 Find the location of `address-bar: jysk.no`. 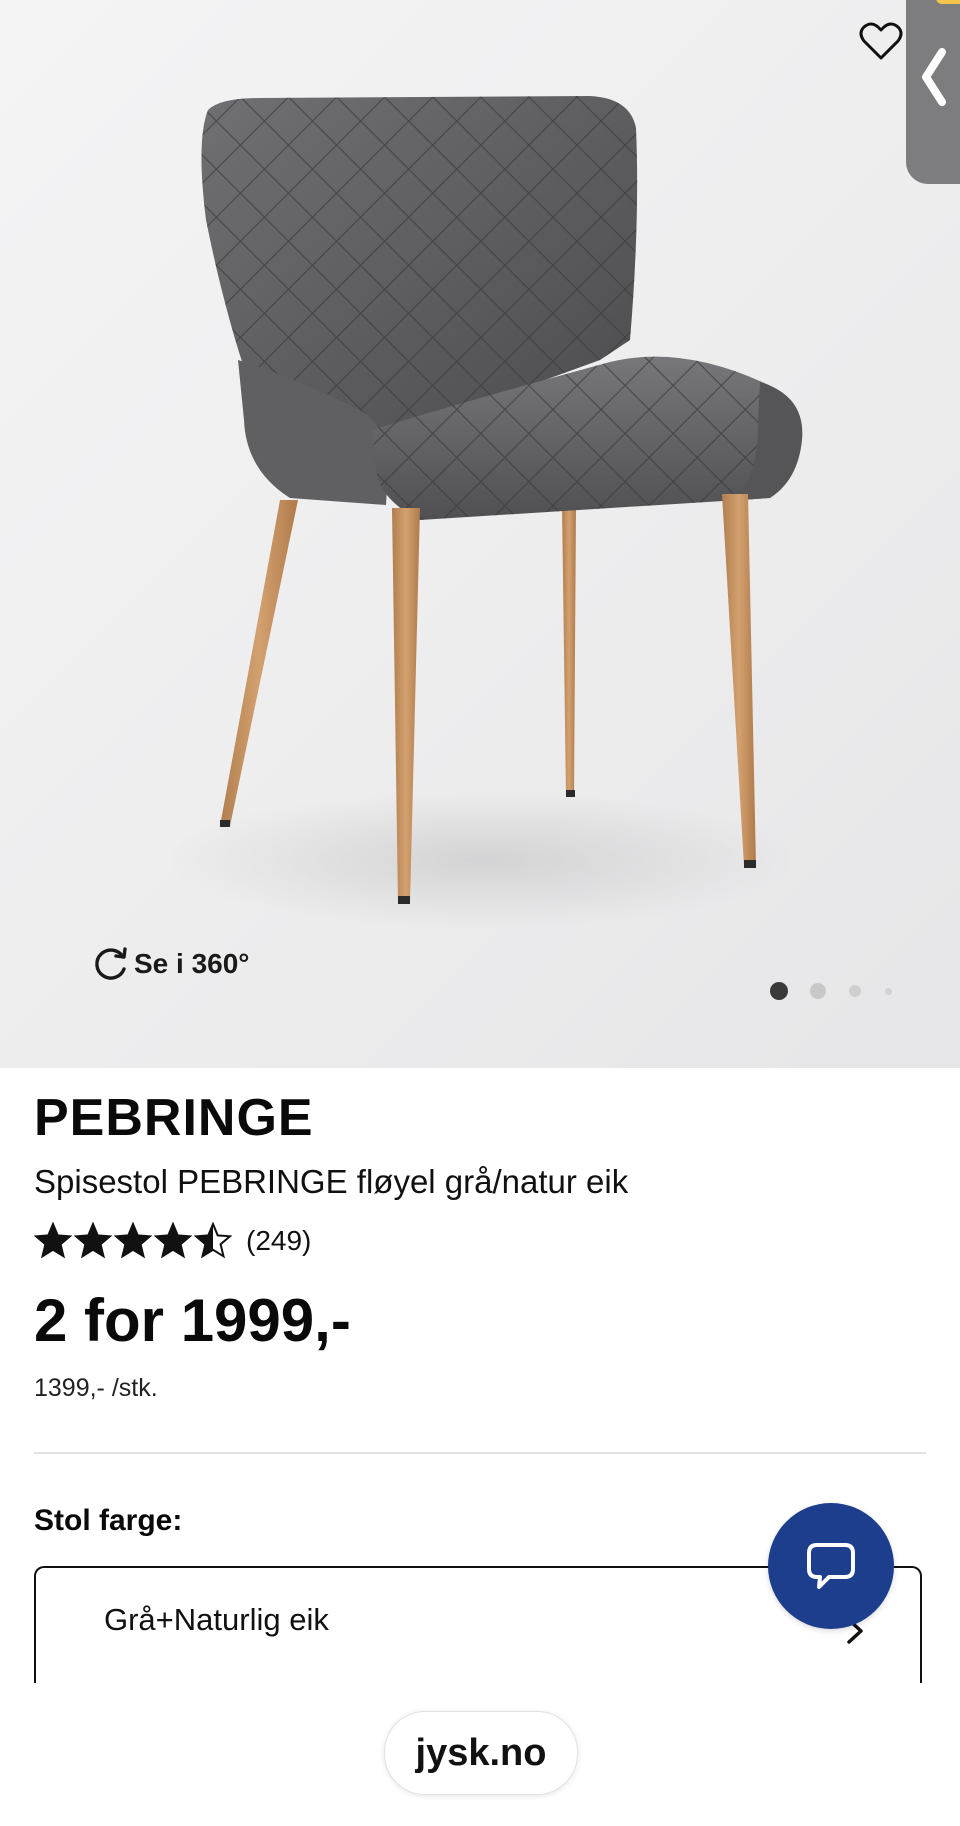

address-bar: jysk.no is located at coordinates (481, 1753).